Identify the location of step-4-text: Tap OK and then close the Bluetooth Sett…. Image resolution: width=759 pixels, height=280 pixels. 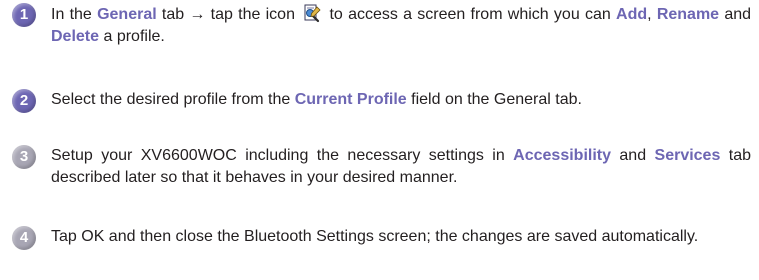
(401, 237).